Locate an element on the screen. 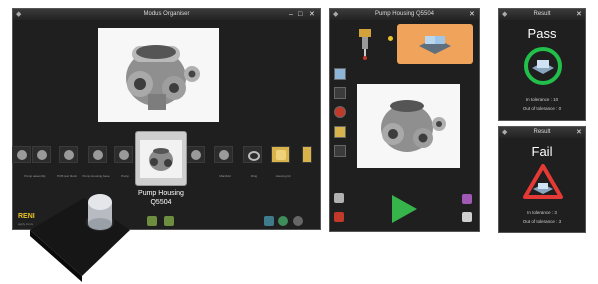 This screenshot has height=284, width=598. settings-icon is located at coordinates (298, 221).